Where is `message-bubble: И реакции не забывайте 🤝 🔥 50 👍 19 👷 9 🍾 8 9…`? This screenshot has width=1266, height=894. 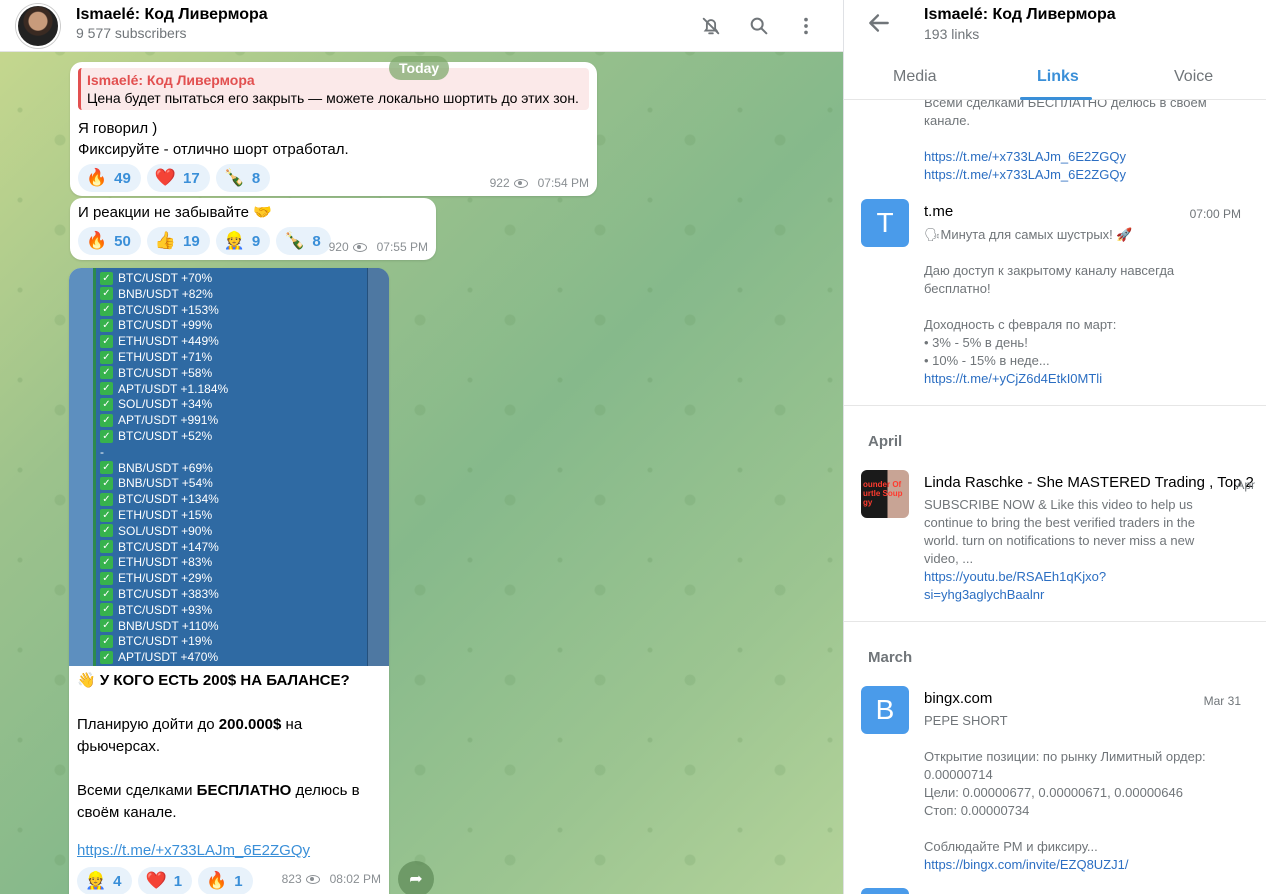 message-bubble: И реакции не забывайте 🤝 🔥 50 👍 19 👷 9 🍾 8 9… is located at coordinates (253, 229).